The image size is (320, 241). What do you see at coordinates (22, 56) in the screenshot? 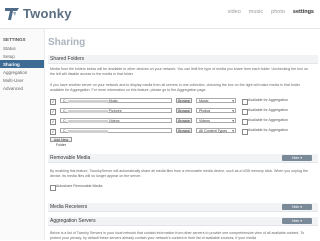
I see `sidebar-item-setup: Setup` at bounding box center [22, 56].